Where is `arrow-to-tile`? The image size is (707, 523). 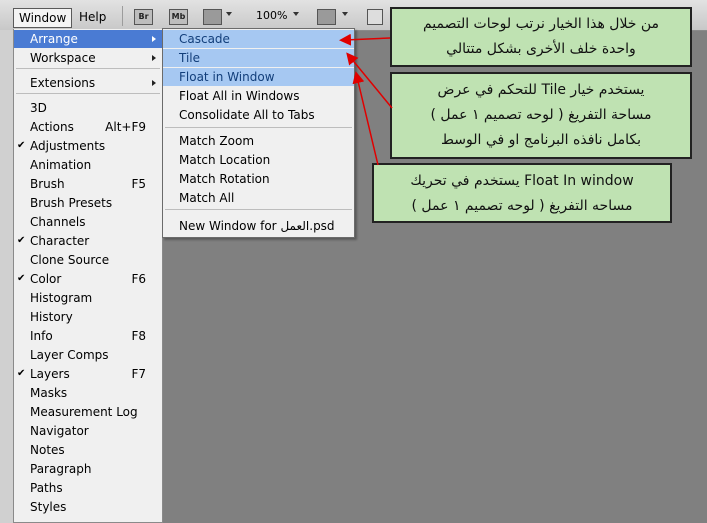
arrow-to-tile is located at coordinates (369, 80).